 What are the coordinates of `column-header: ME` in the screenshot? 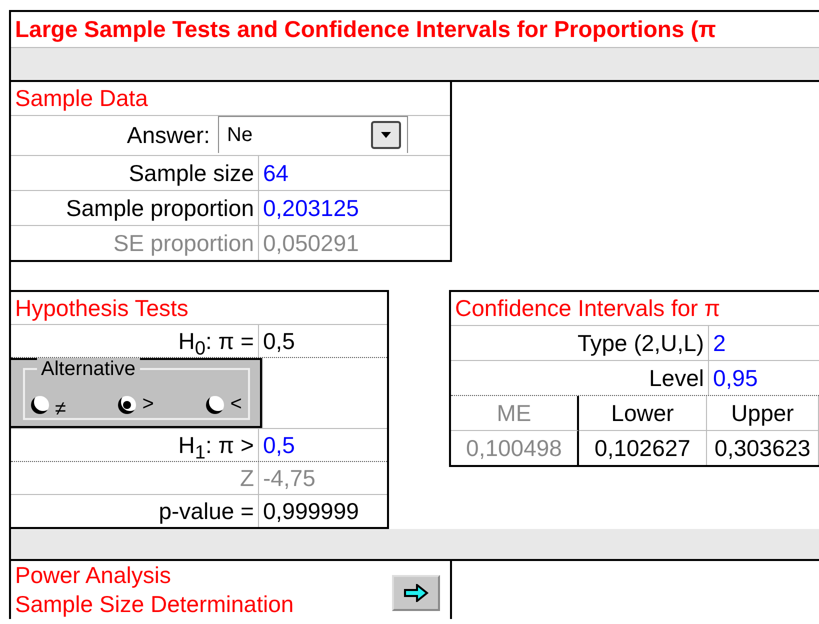 It's located at (515, 413).